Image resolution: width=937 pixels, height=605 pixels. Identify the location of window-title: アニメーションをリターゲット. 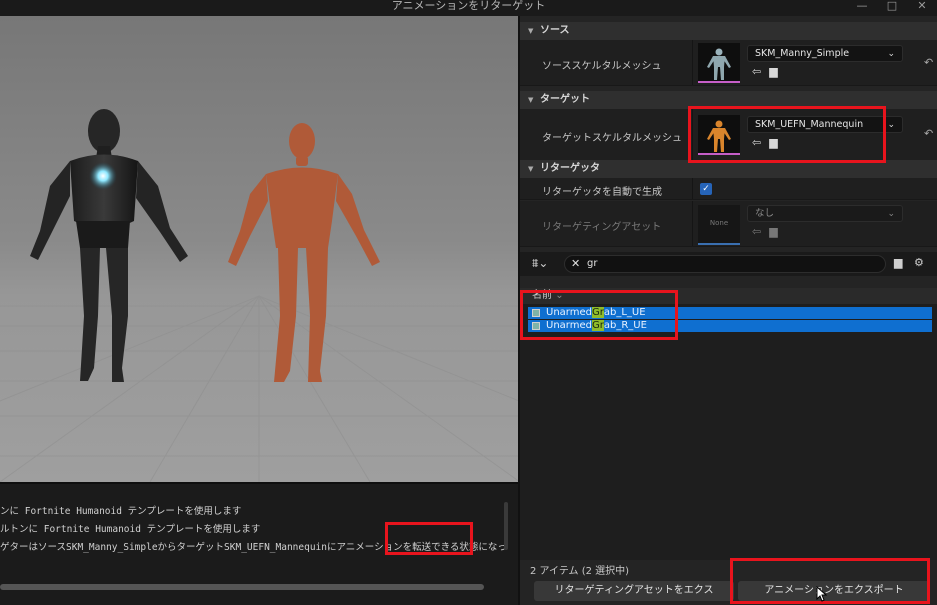
(468, 6).